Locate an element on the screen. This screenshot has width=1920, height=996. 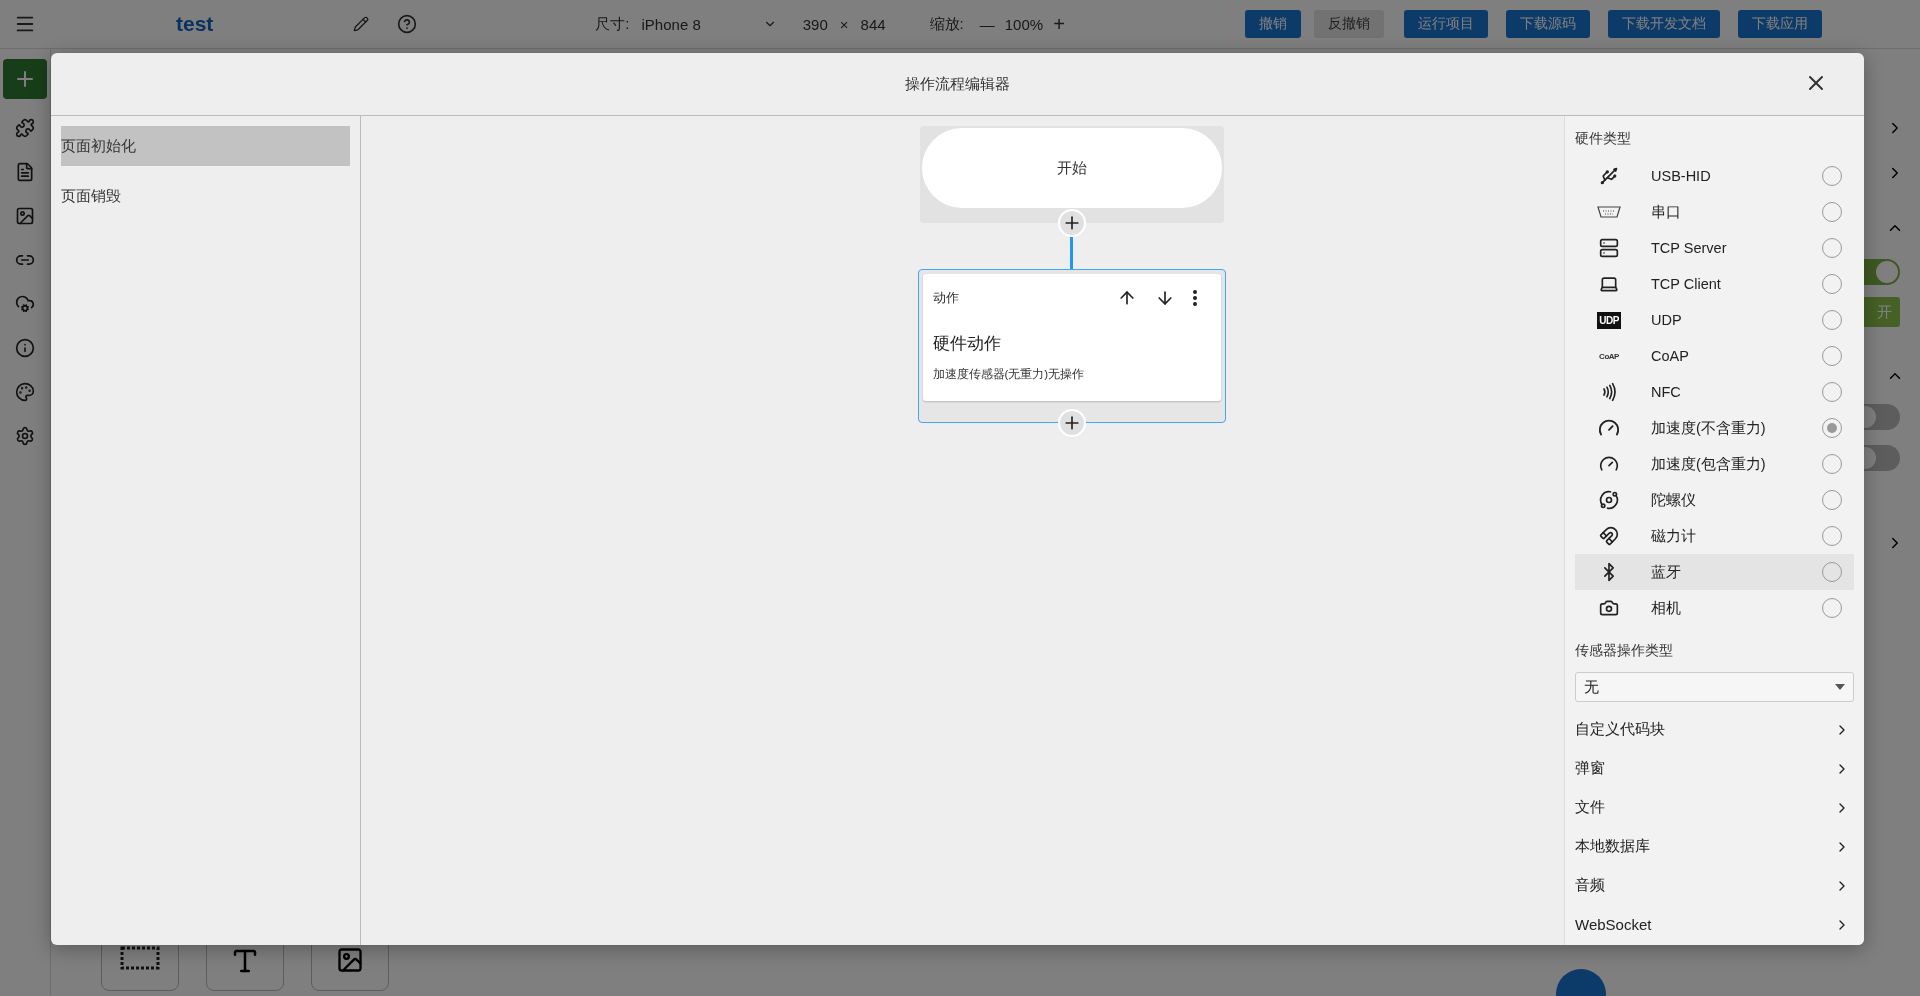
project-name: test is located at coordinates (195, 24).